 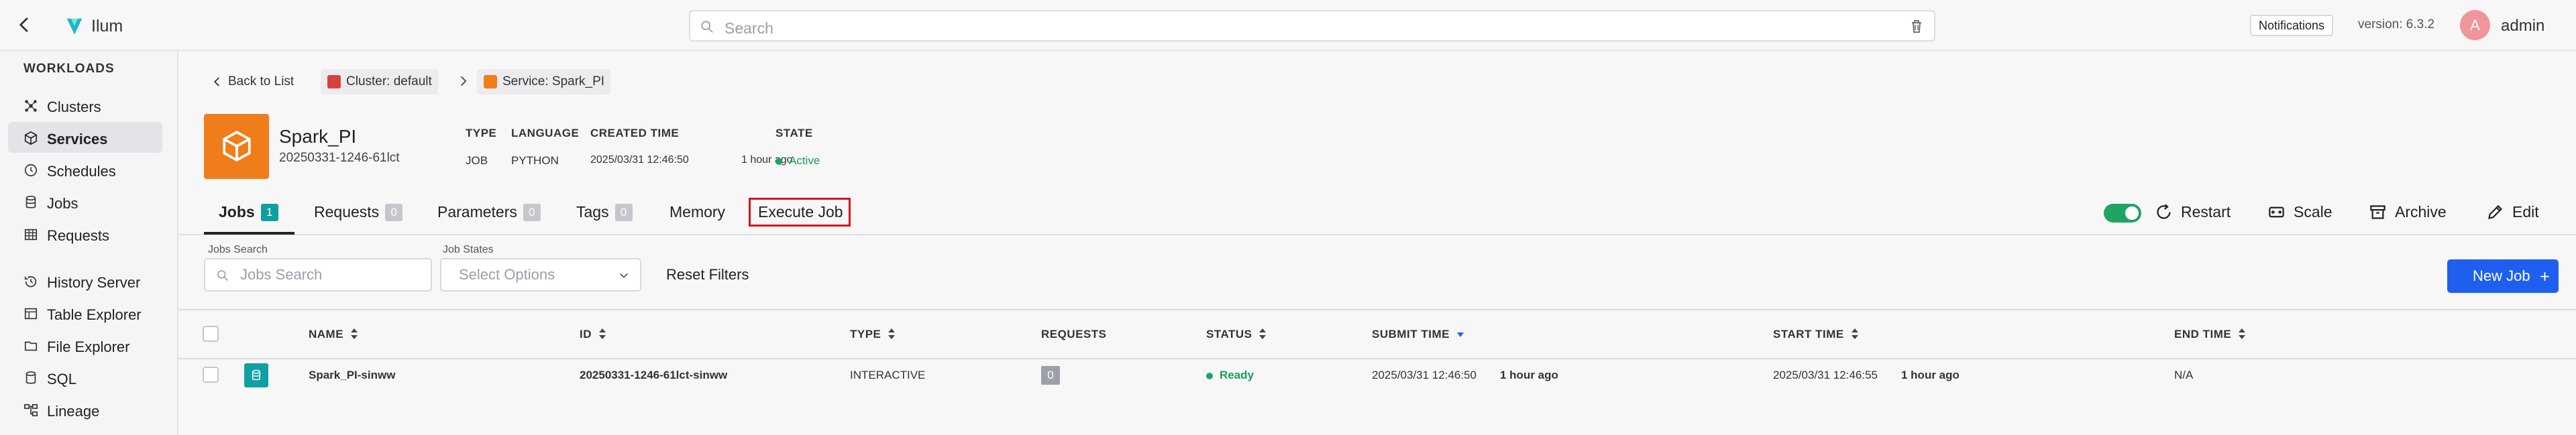 I want to click on search-input: Search, so click(x=748, y=28).